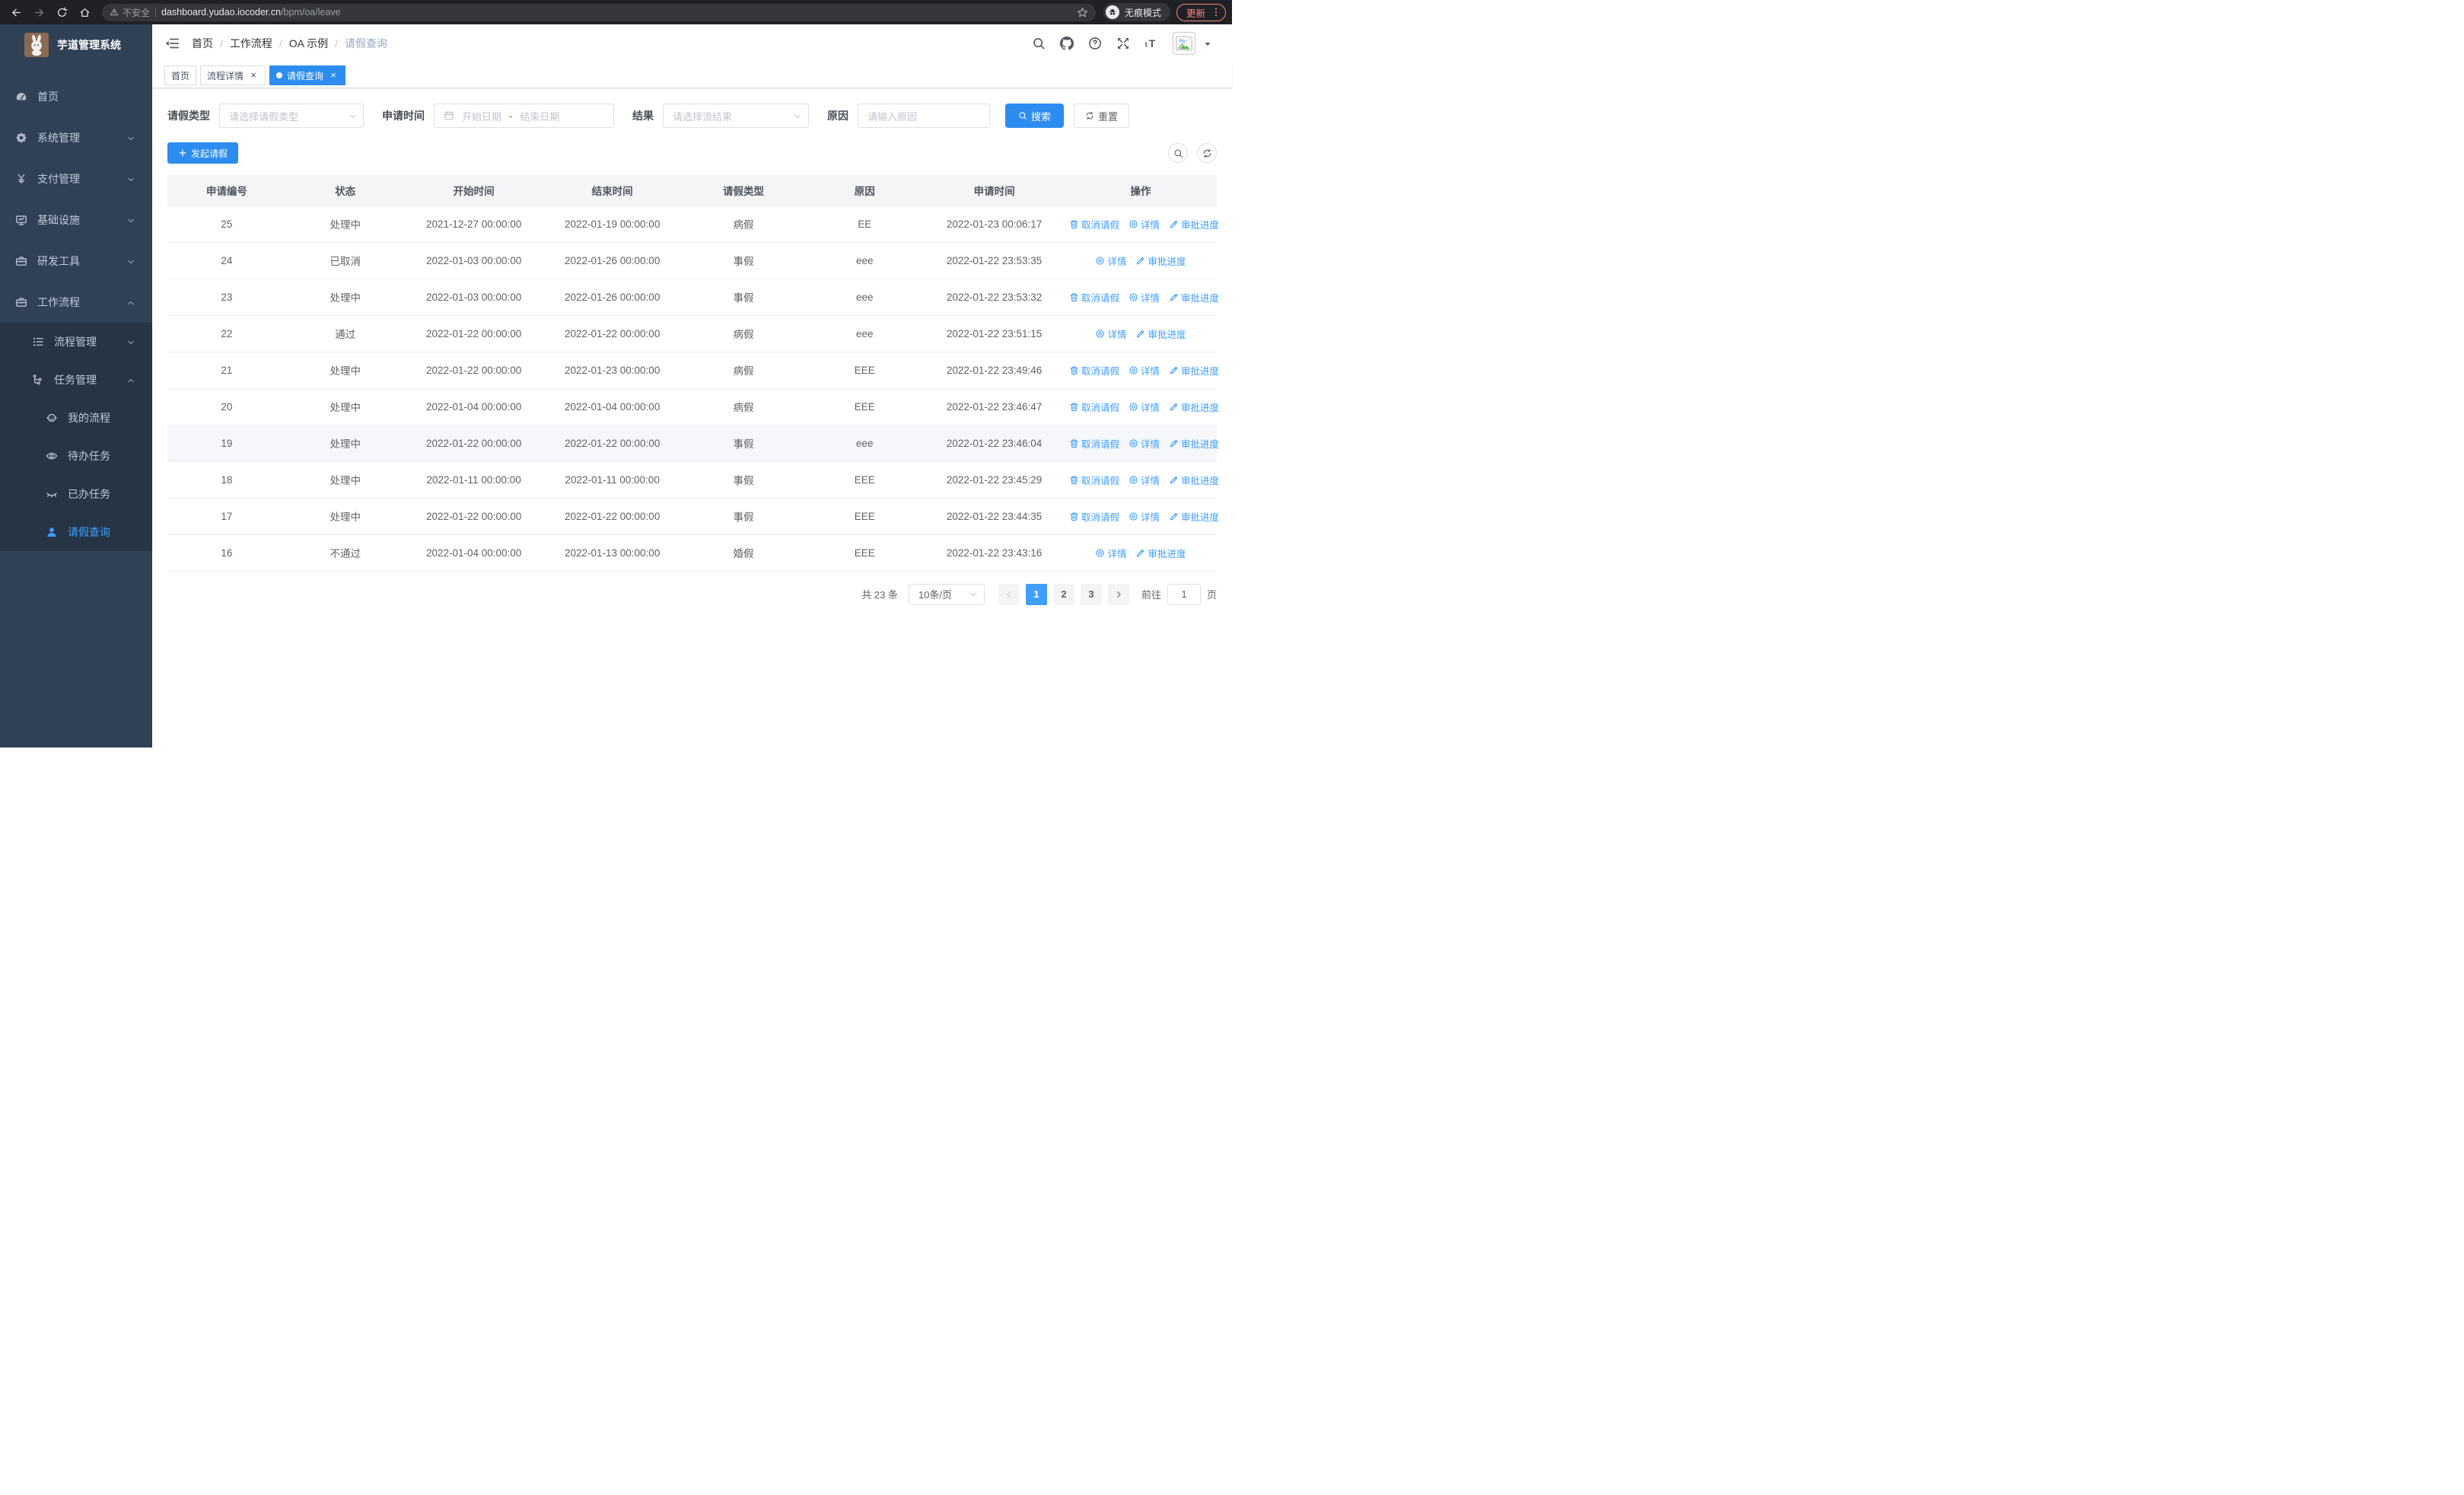 The width and height of the screenshot is (2464, 1495). Describe the element at coordinates (924, 116) in the screenshot. I see `reason-input: 请输入原因` at that location.